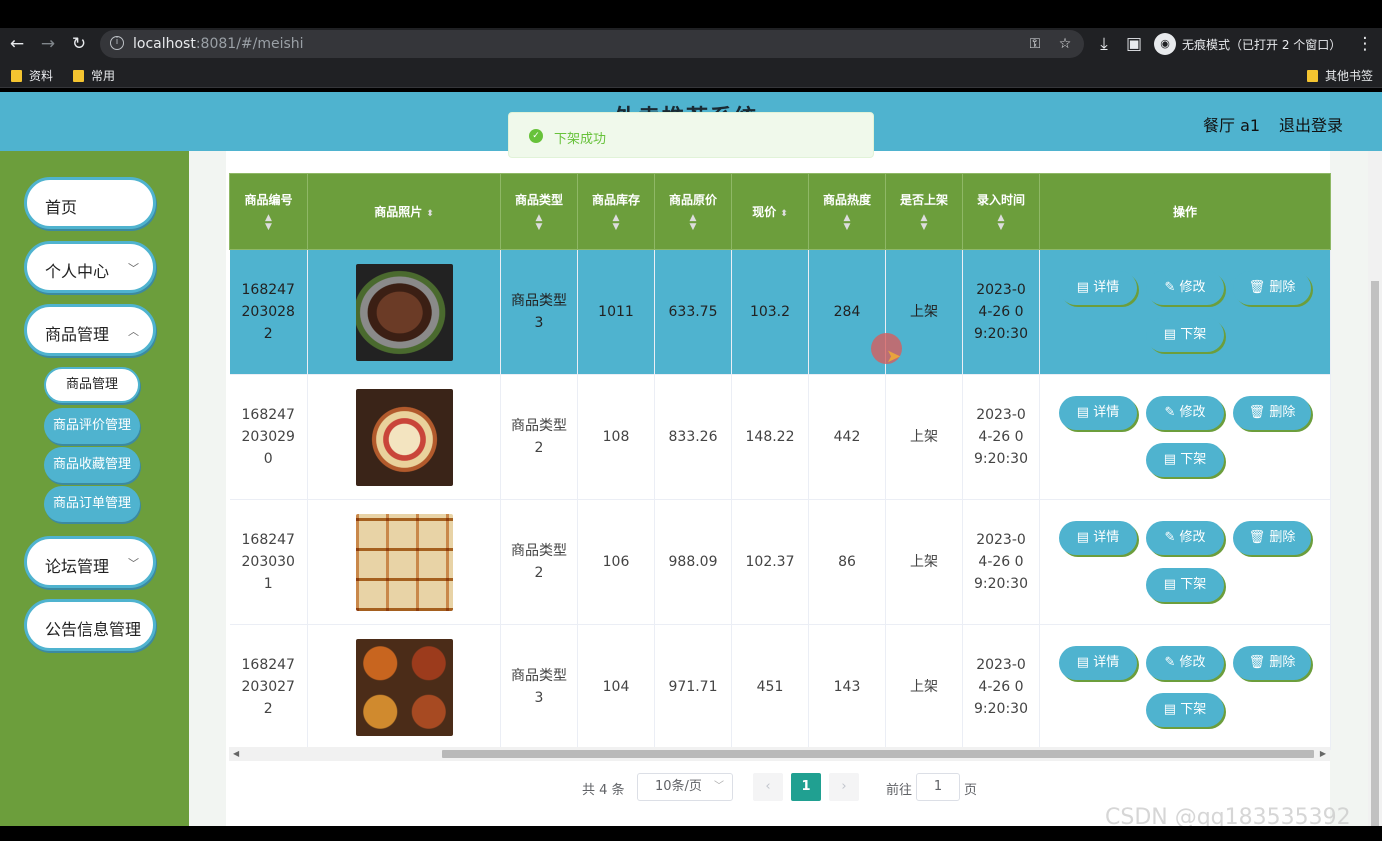 This screenshot has width=1382, height=841. Describe the element at coordinates (899, 790) in the screenshot. I see `goto-label: 前往` at that location.